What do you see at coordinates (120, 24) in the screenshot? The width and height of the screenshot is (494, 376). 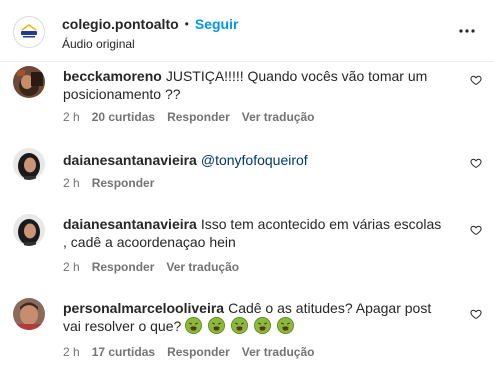 I see `account-username: colegio.pontoalto` at bounding box center [120, 24].